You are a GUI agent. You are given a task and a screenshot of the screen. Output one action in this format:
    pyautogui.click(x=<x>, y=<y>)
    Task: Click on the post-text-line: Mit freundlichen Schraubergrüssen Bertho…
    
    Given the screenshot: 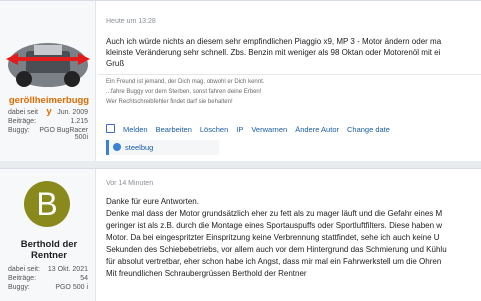 What is the action you would take?
    pyautogui.click(x=206, y=273)
    